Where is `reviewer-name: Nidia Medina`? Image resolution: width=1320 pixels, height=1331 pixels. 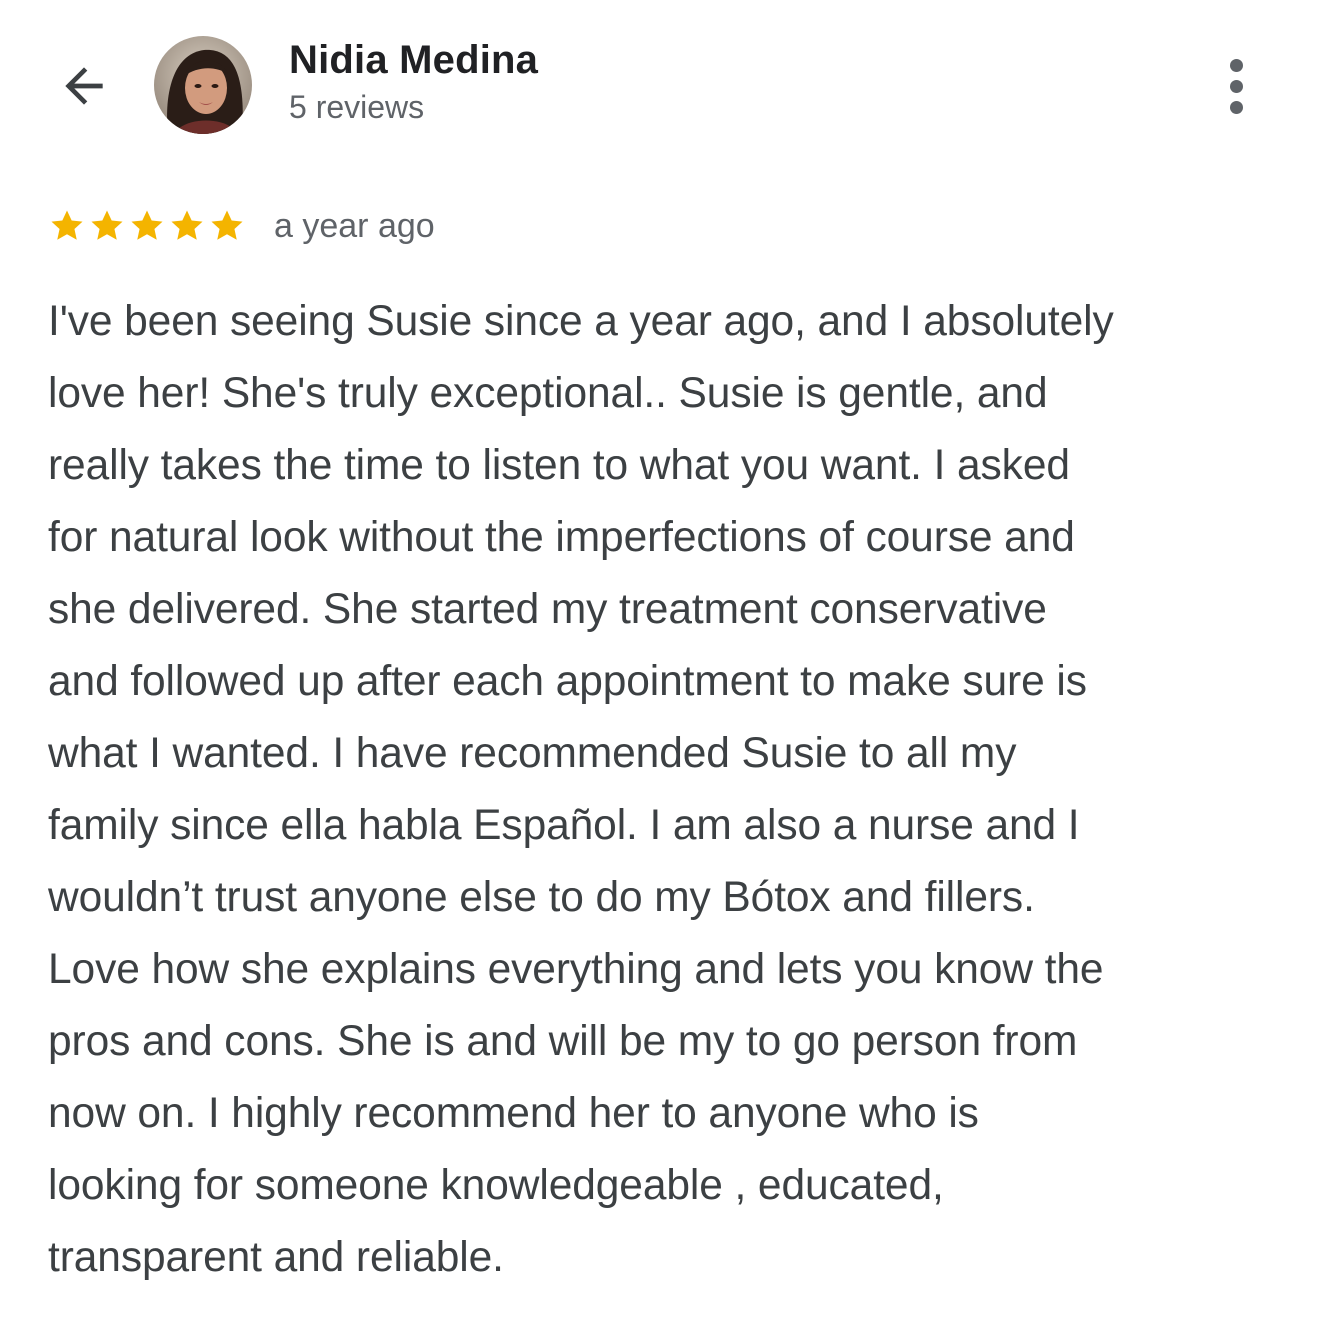 reviewer-name: Nidia Medina is located at coordinates (413, 60).